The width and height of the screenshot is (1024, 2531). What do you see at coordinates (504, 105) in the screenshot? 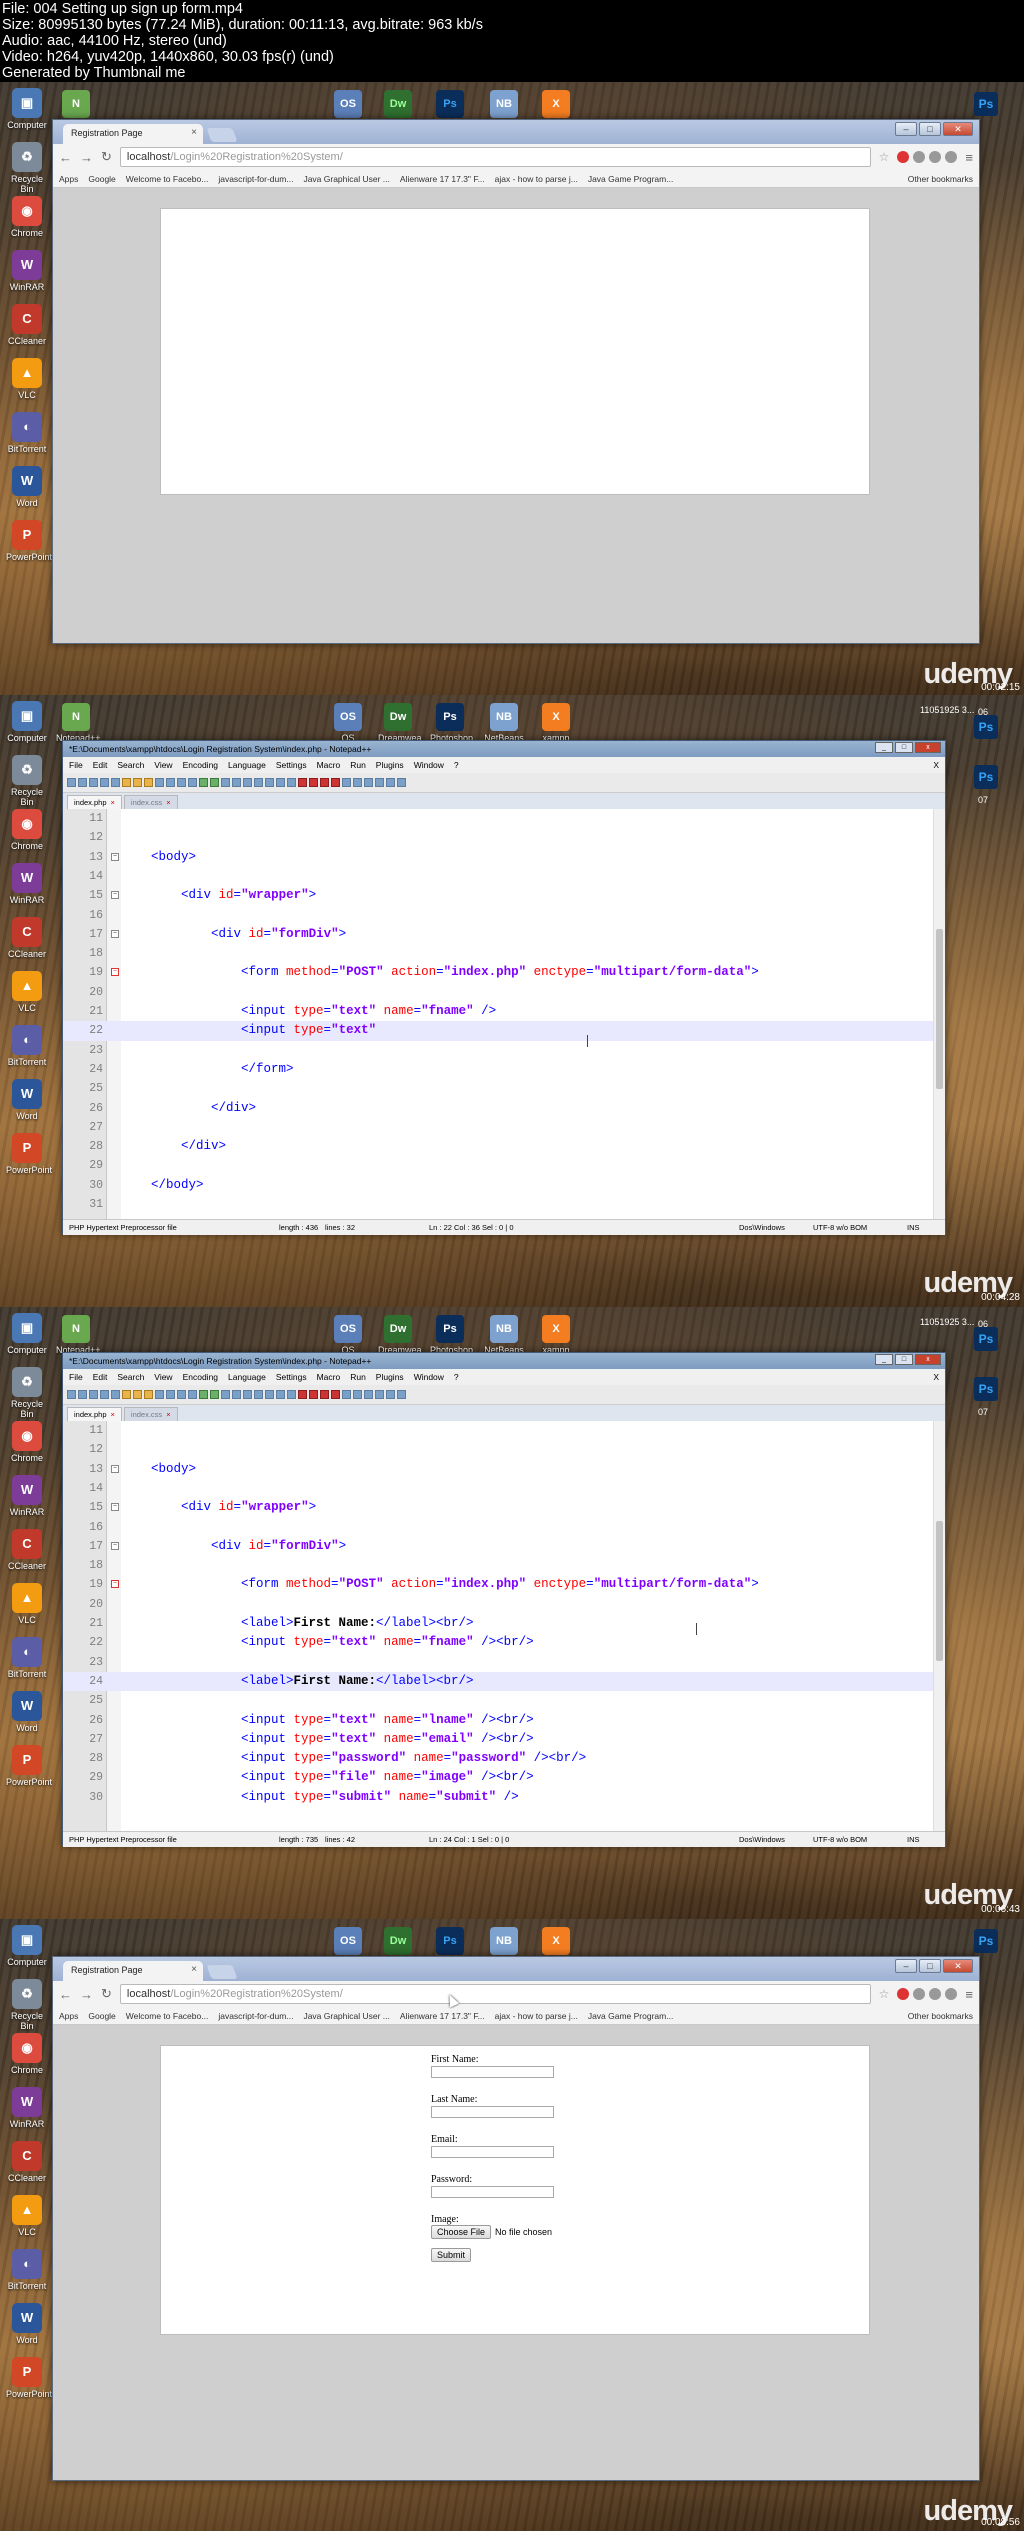
I see `netbeans-taskbar-icon: NB` at bounding box center [504, 105].